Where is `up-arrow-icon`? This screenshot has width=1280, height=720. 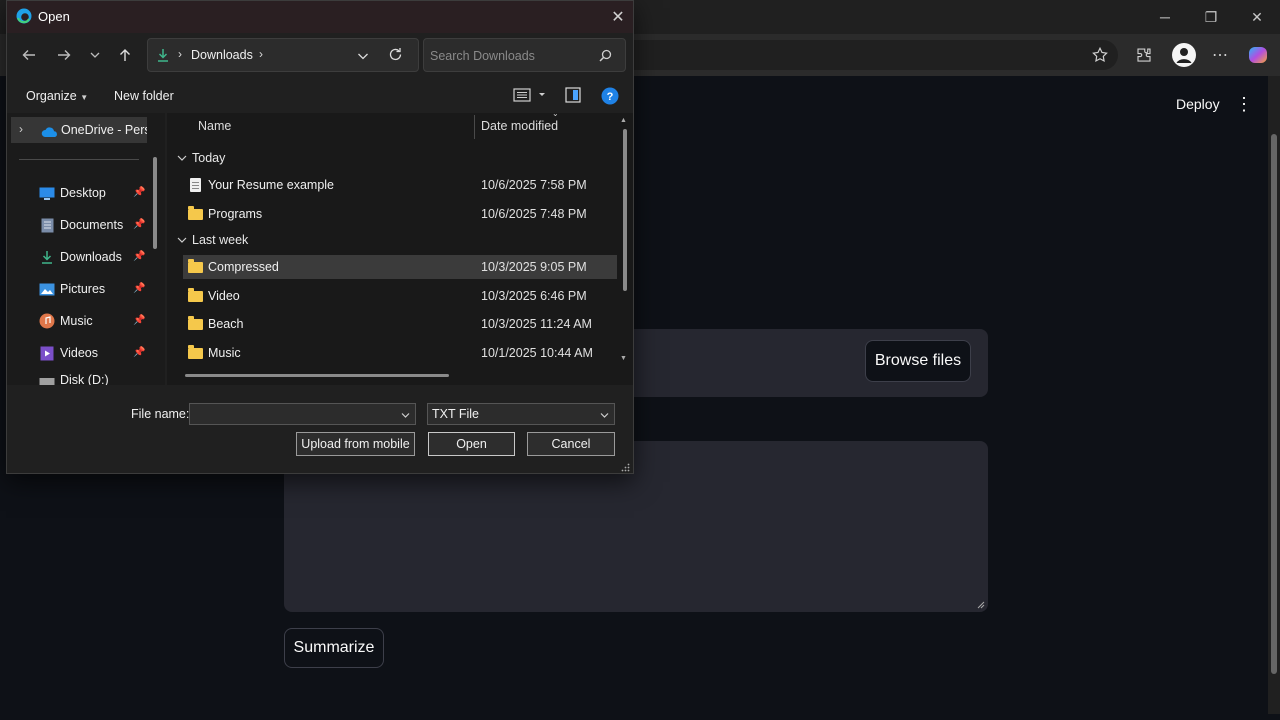
up-arrow-icon is located at coordinates (125, 55).